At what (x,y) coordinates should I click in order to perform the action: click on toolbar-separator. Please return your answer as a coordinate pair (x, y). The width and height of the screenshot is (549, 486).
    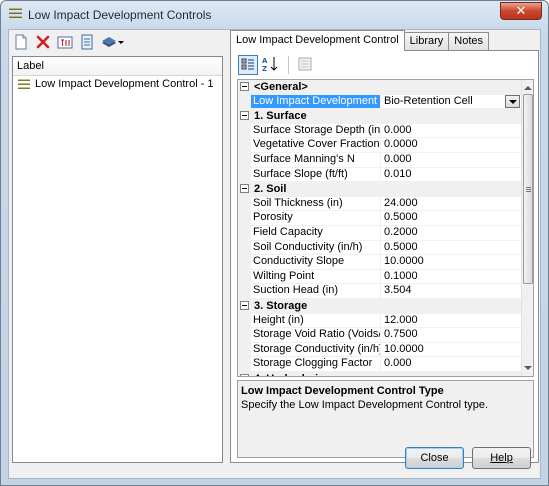
    Looking at the image, I should click on (288, 65).